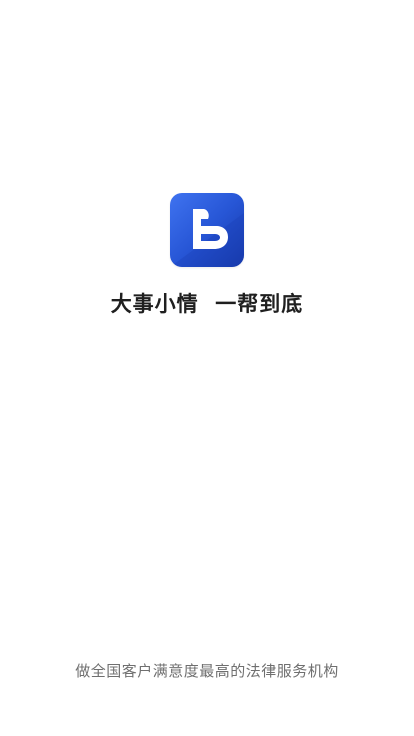 Image resolution: width=414 pixels, height=736 pixels. What do you see at coordinates (207, 238) in the screenshot?
I see `b-logo-icon` at bounding box center [207, 238].